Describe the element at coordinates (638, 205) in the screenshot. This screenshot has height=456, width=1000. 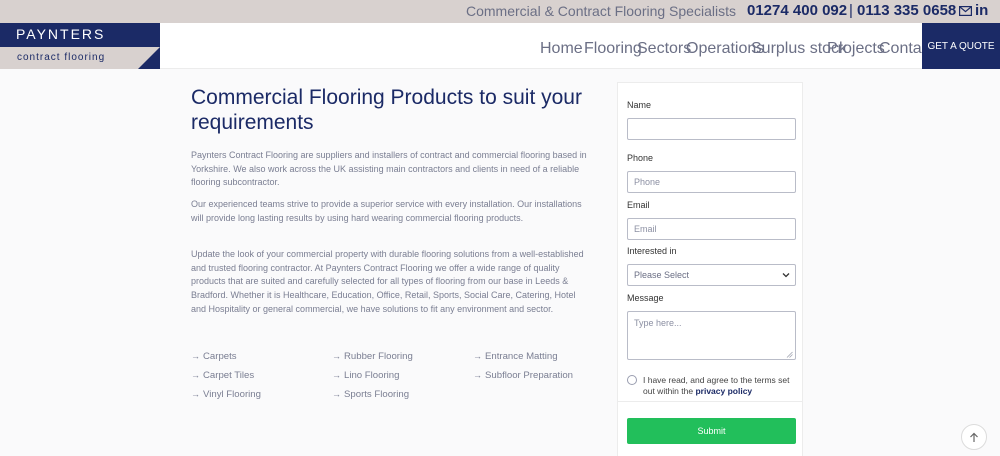
I see `email-label: Email` at that location.